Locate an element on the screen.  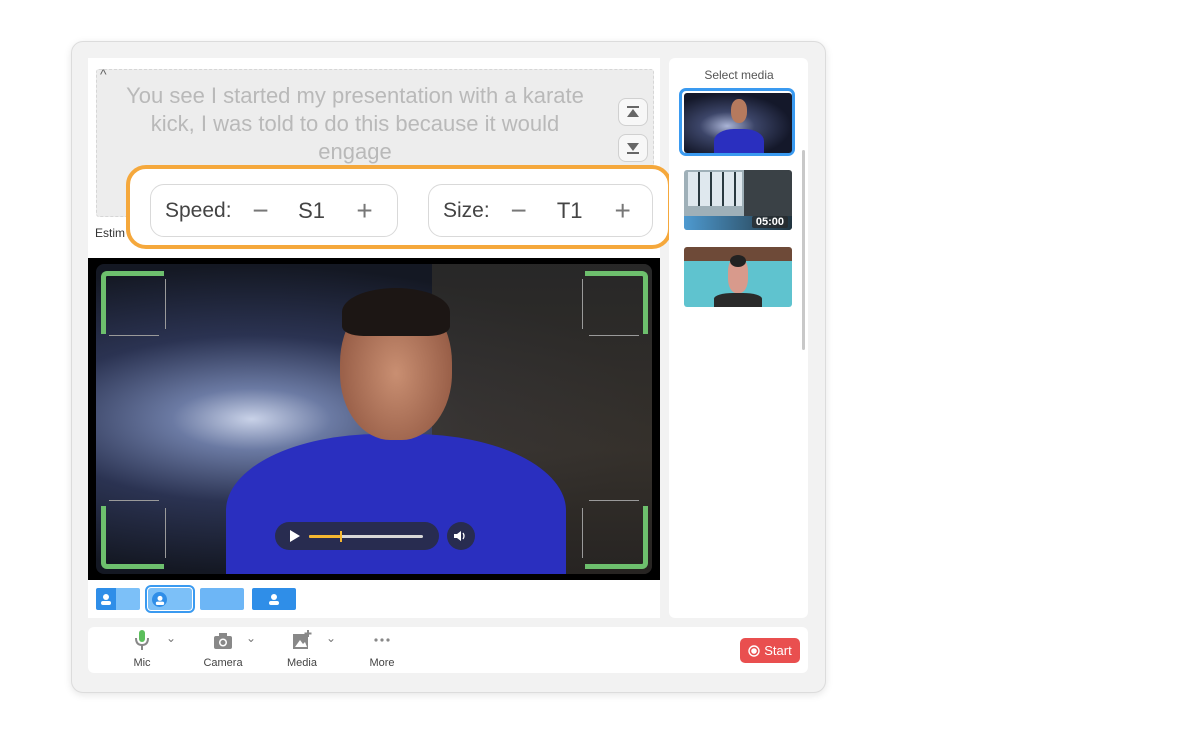
scroll-to-top-button is located at coordinates (633, 112).